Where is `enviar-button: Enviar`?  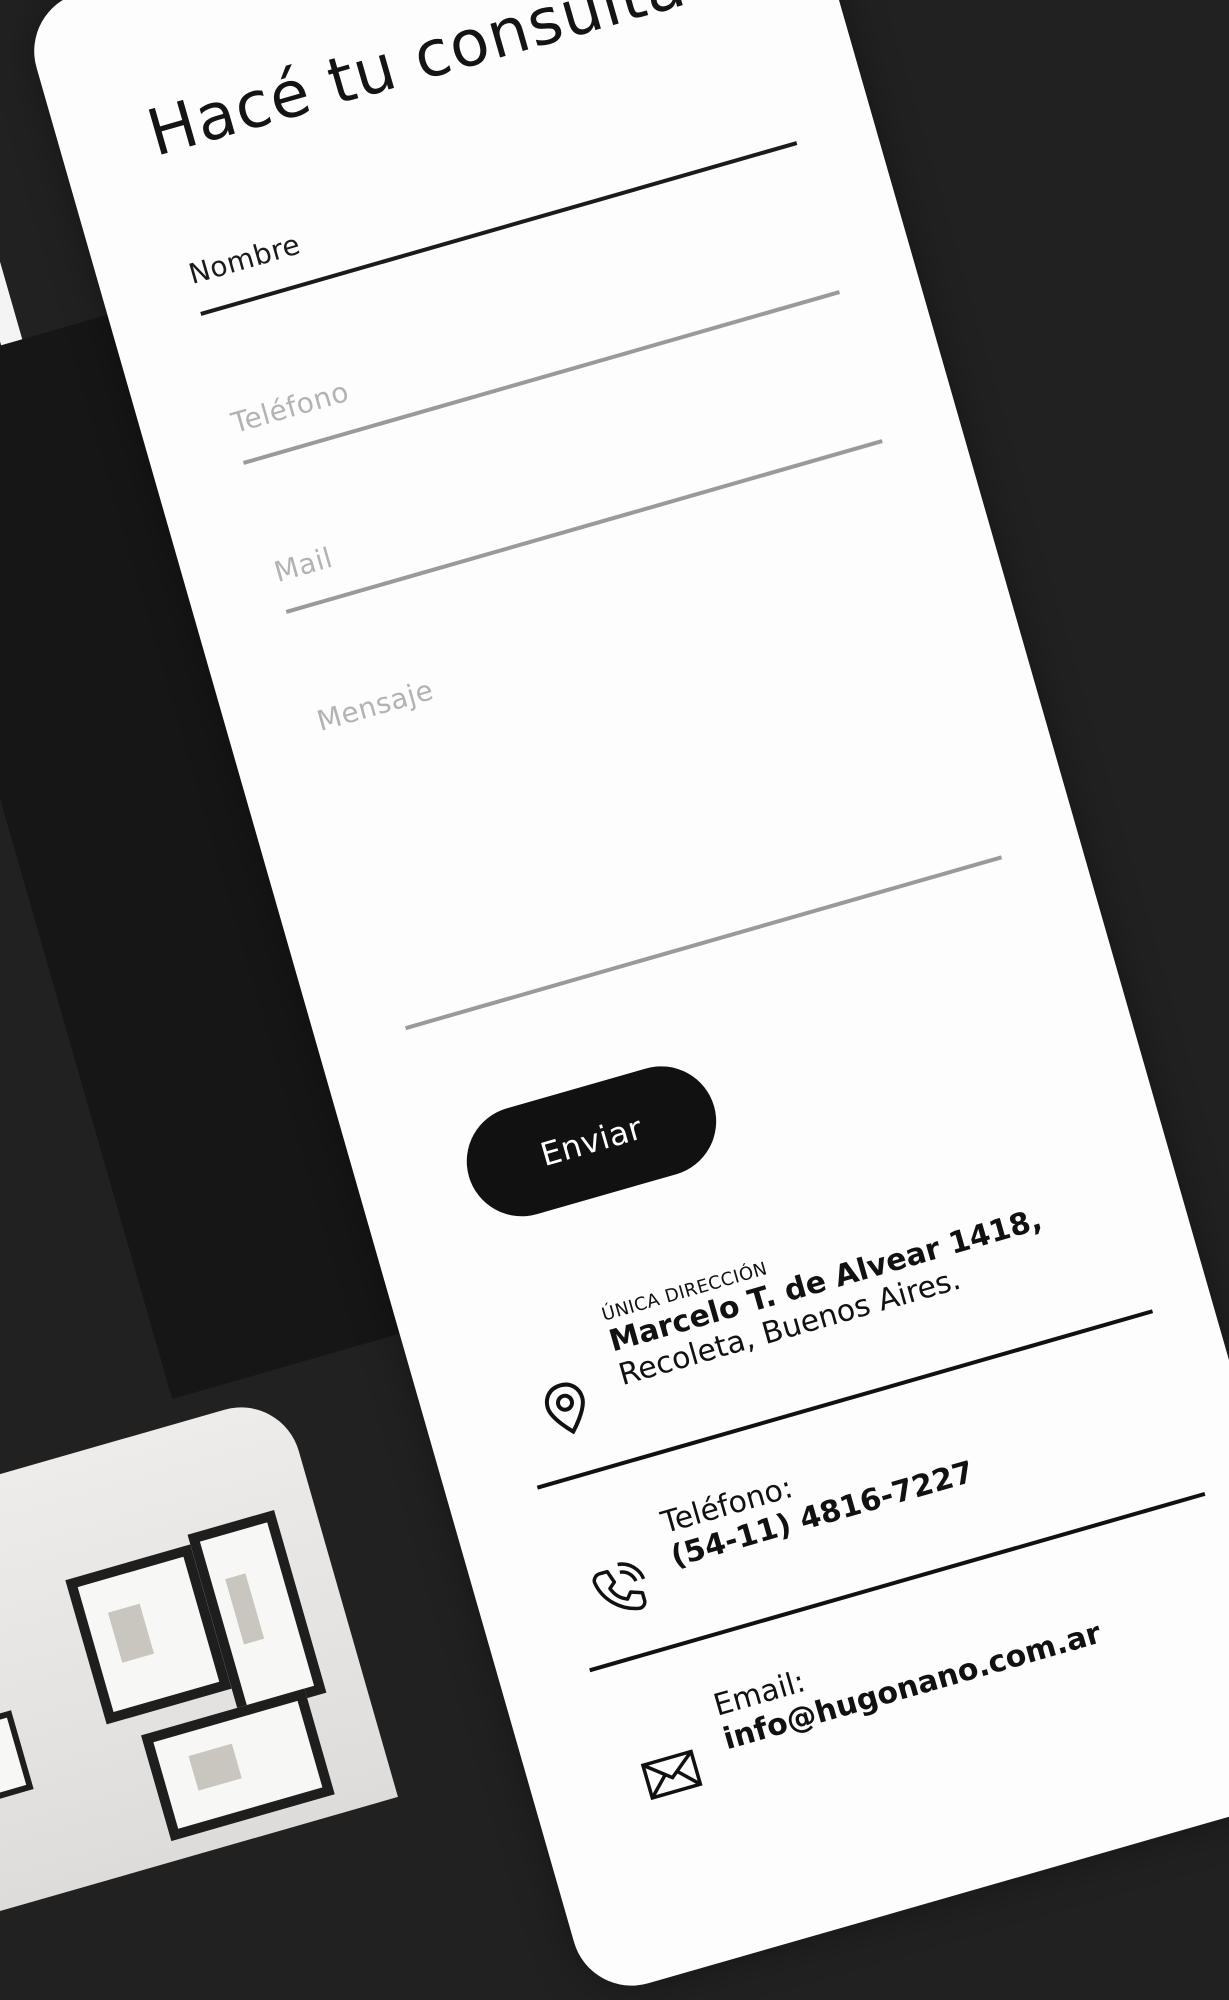 enviar-button: Enviar is located at coordinates (591, 1141).